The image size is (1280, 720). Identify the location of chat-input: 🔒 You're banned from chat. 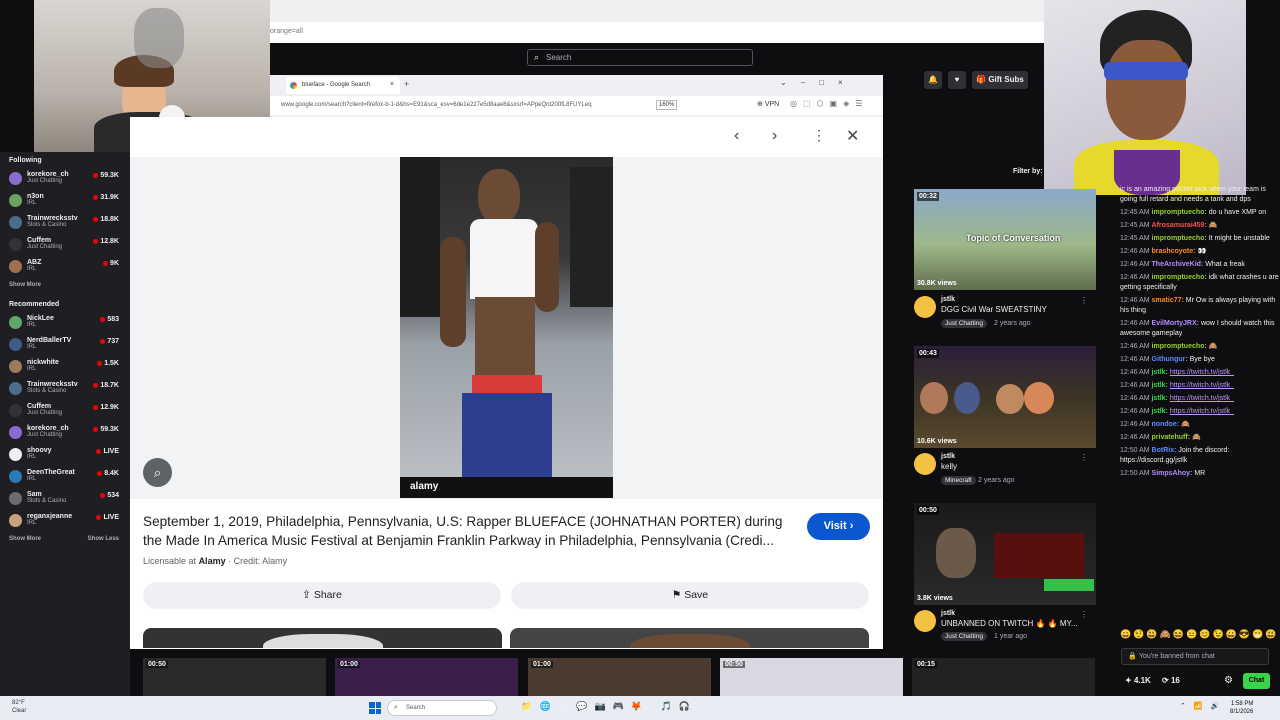
(1195, 656).